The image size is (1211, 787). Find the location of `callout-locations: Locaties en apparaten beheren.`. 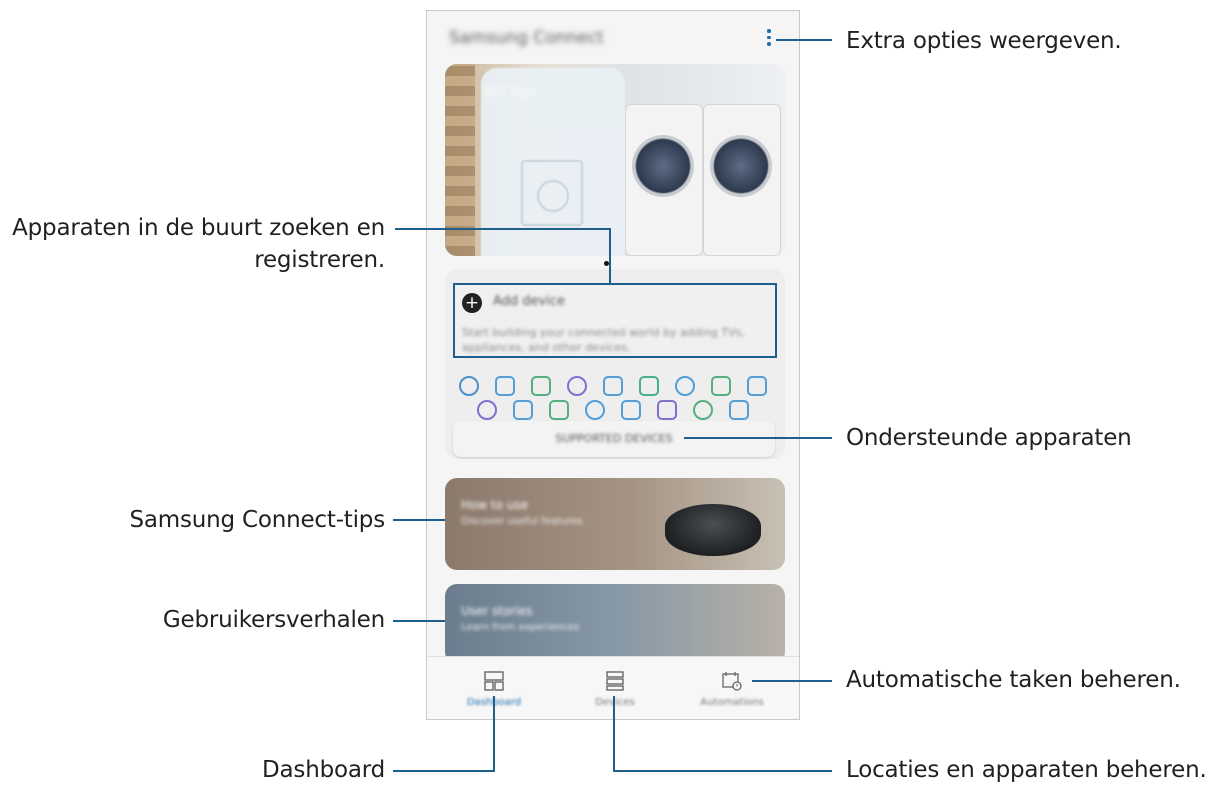

callout-locations: Locaties en apparaten beheren. is located at coordinates (1026, 770).